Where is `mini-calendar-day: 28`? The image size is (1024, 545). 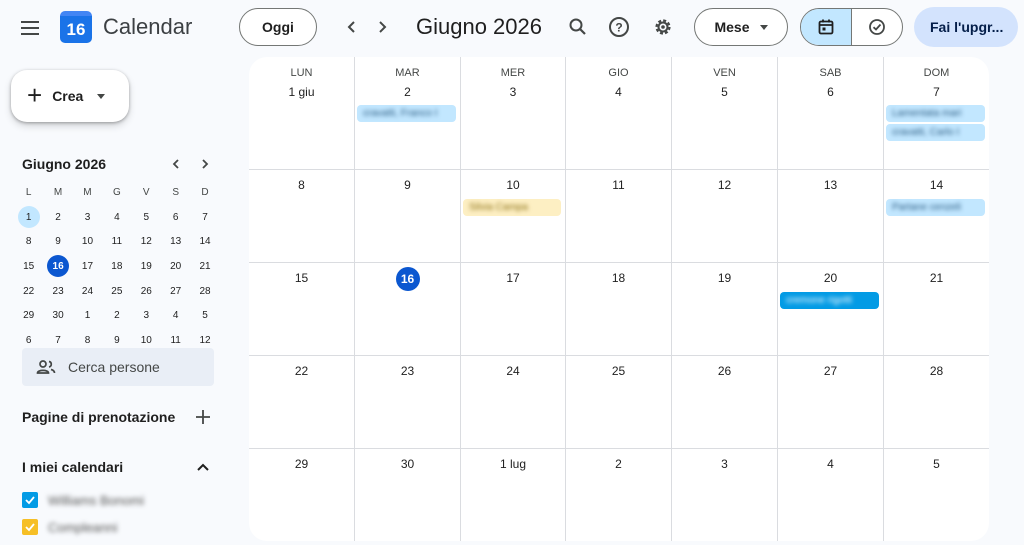
mini-calendar-day: 28 is located at coordinates (204, 291).